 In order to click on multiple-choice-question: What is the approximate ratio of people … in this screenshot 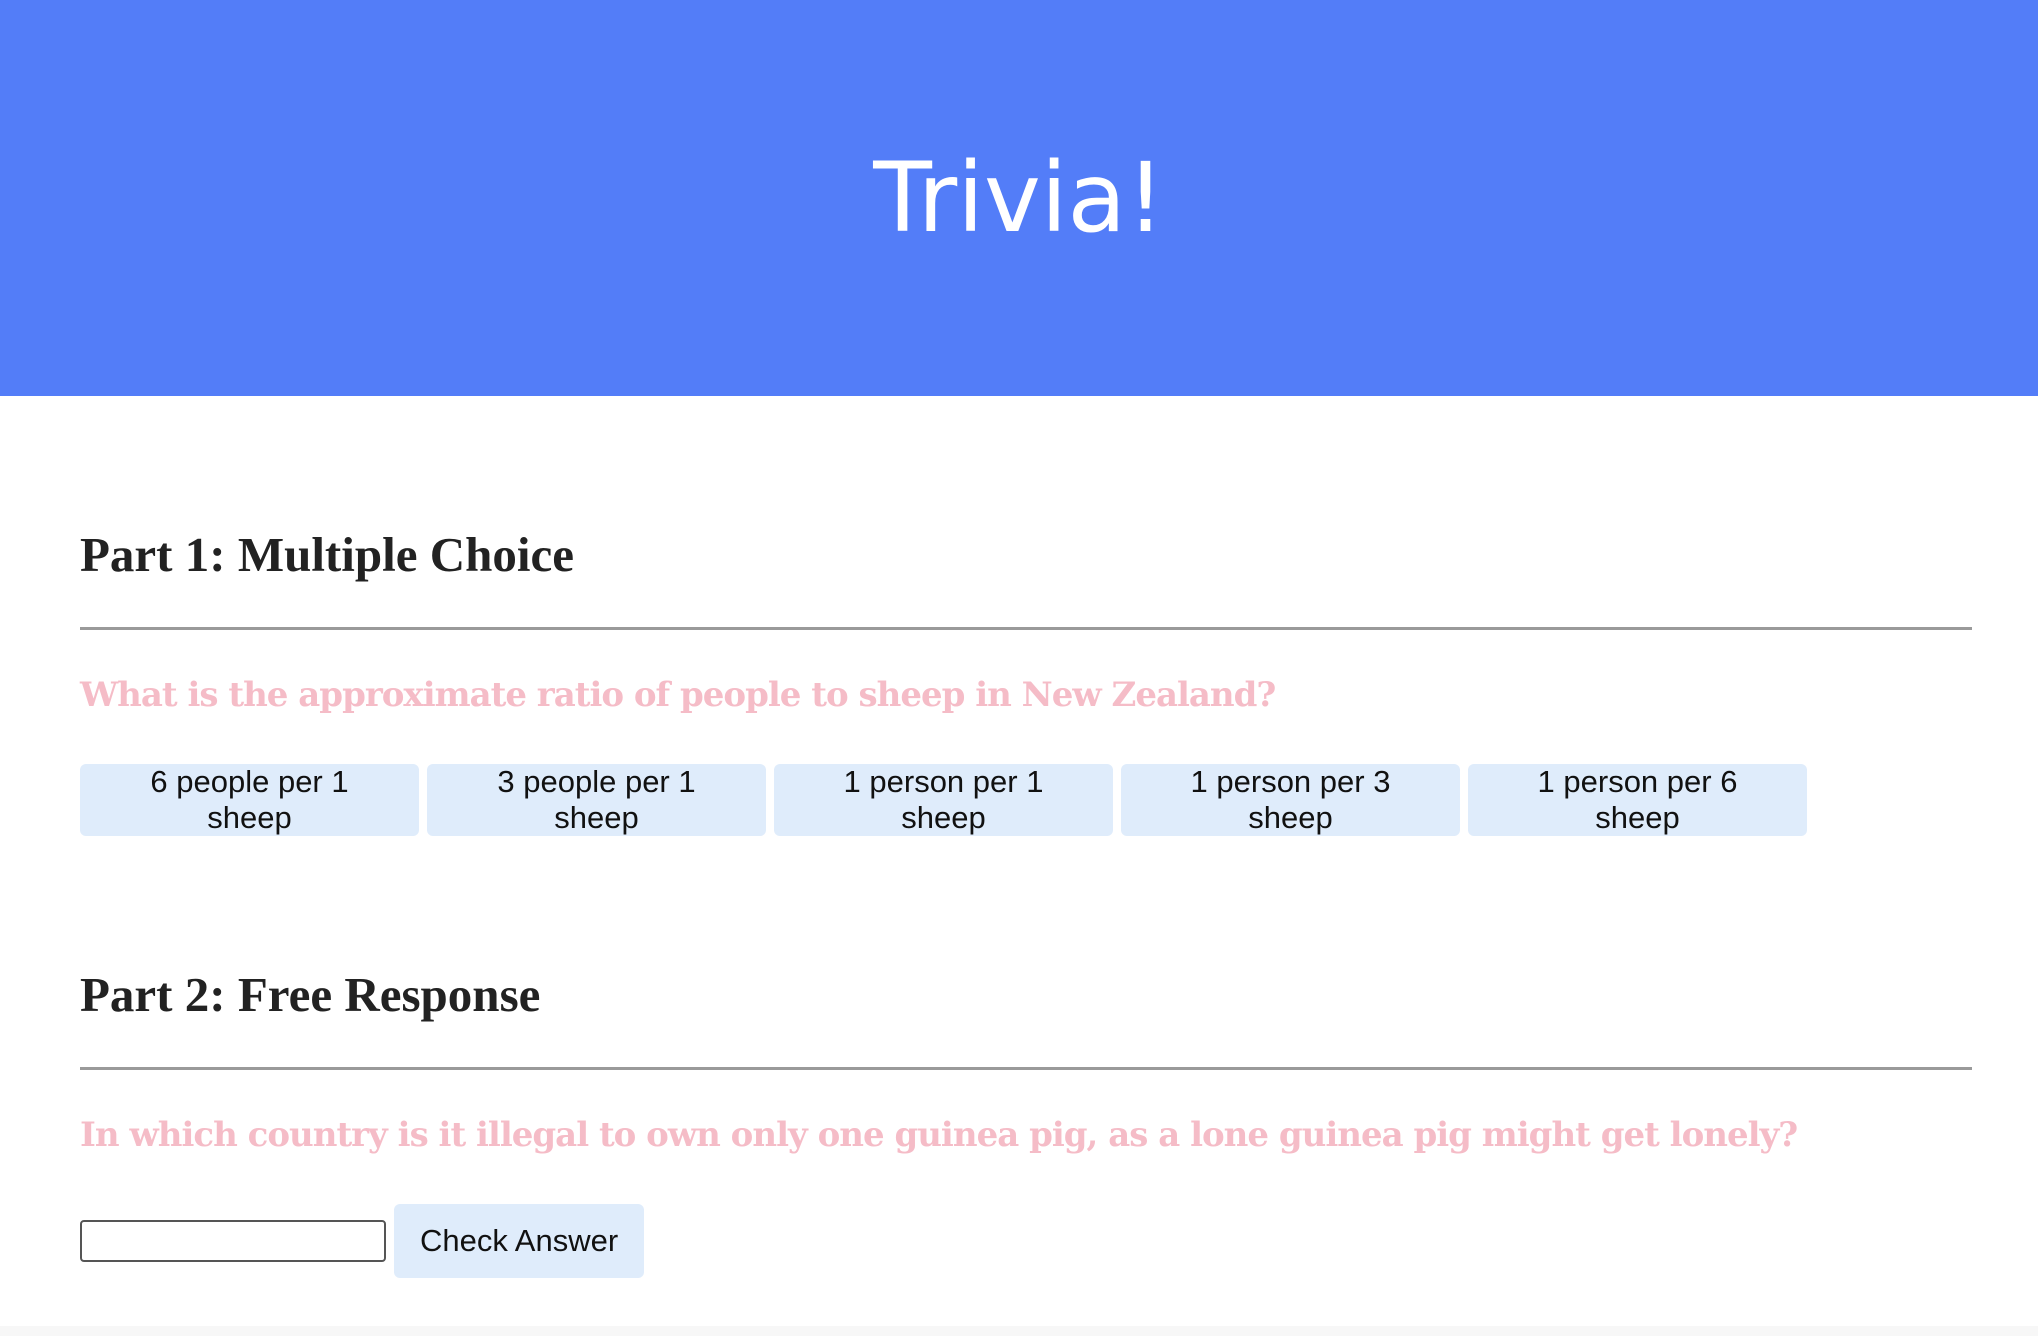, I will do `click(678, 695)`.